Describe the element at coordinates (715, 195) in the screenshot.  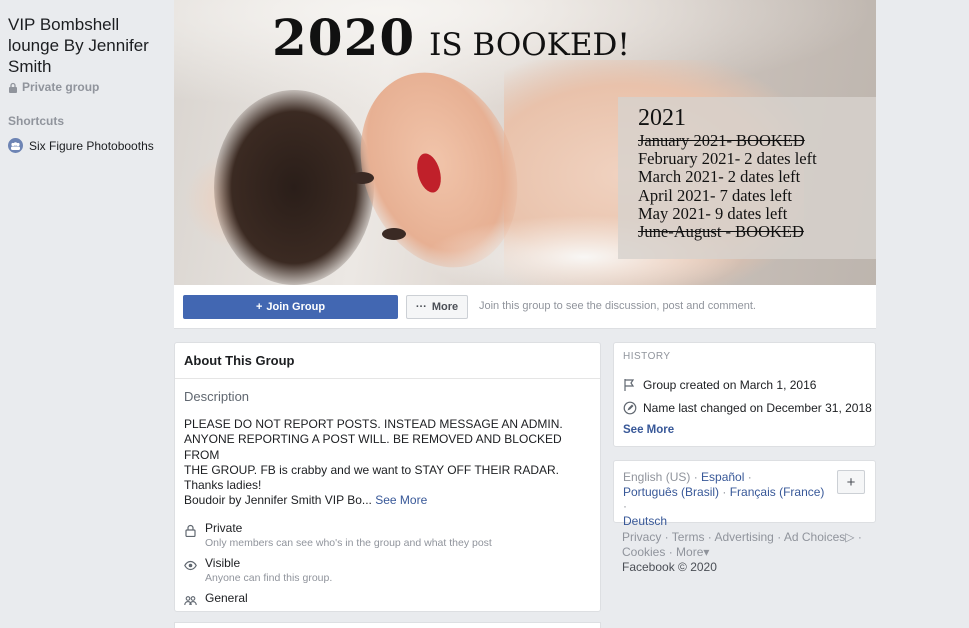
I see `schedule-line: April 2021- 7 dates left` at that location.